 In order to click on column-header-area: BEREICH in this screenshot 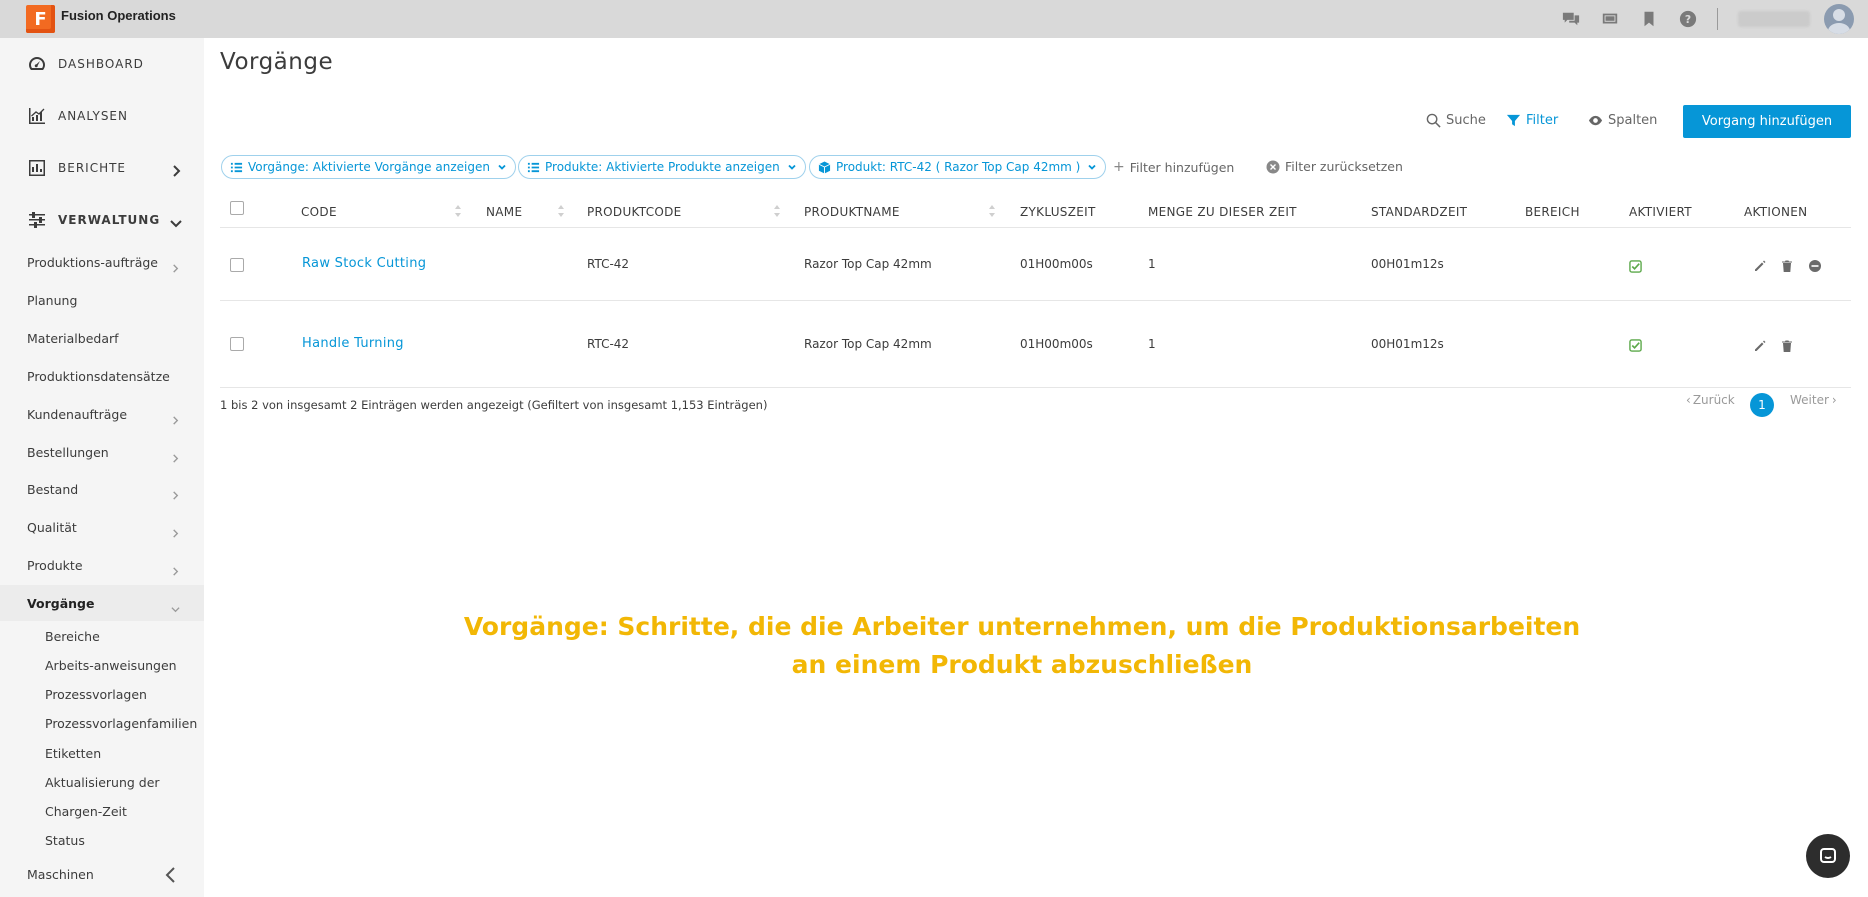, I will do `click(1552, 212)`.